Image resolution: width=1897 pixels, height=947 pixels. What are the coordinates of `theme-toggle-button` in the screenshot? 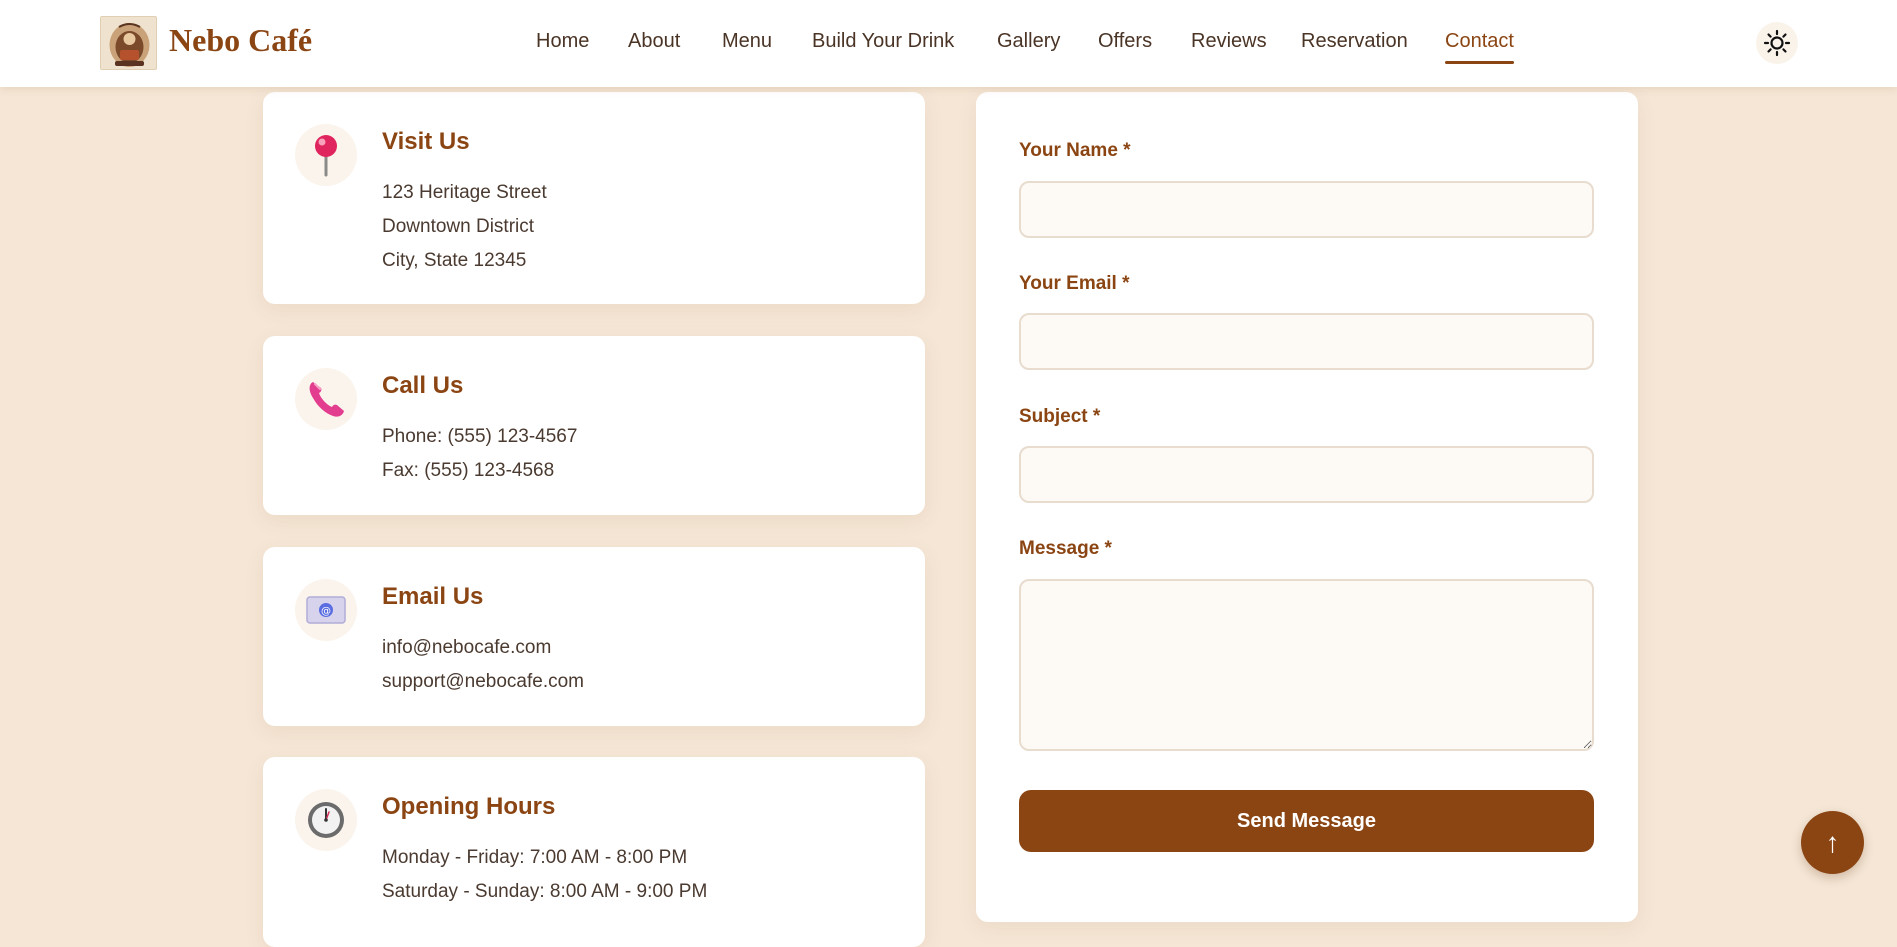 It's located at (1777, 43).